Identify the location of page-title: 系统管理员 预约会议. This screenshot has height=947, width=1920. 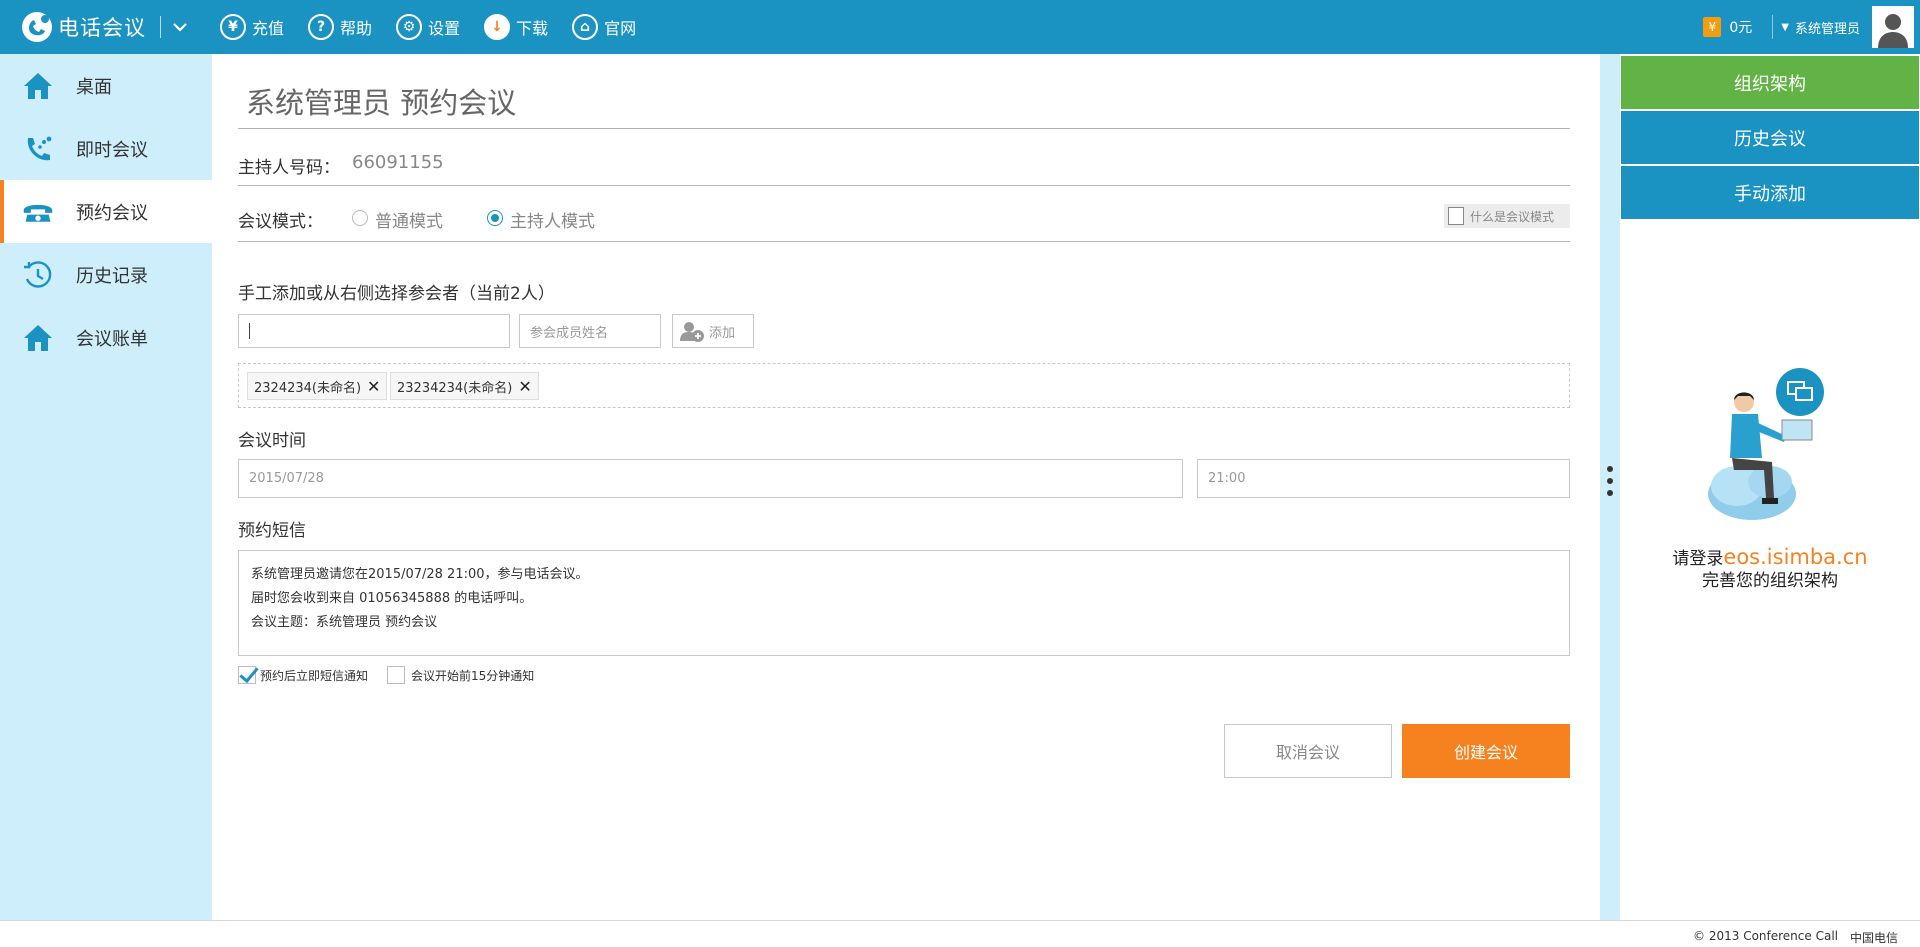
(381, 103).